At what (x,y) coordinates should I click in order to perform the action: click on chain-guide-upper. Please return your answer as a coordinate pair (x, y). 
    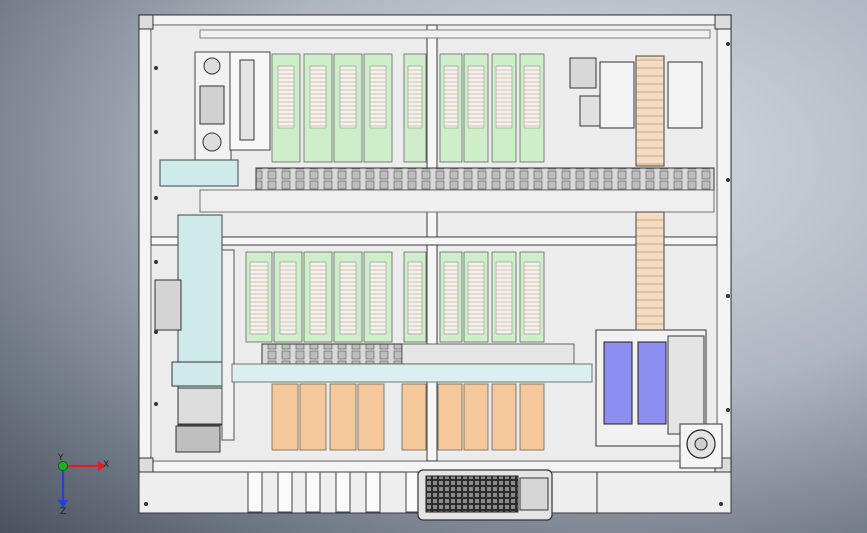
    Looking at the image, I should click on (457, 201).